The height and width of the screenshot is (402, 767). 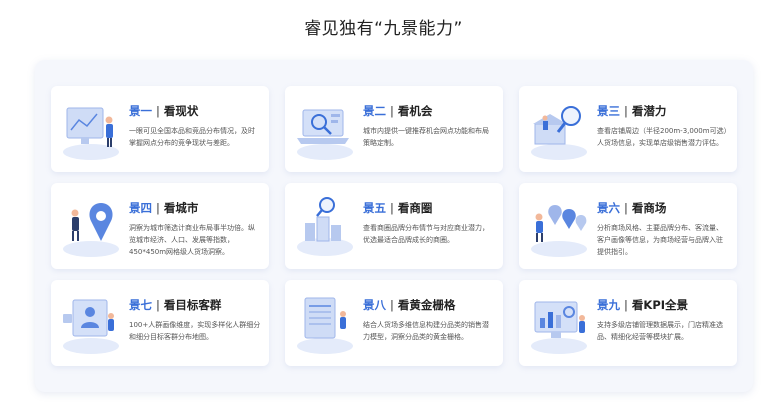 What do you see at coordinates (426, 234) in the screenshot?
I see `card-description: 查看商圈品牌分布情节与对应商业潜力，优选最适合品牌成长的商圈。` at bounding box center [426, 234].